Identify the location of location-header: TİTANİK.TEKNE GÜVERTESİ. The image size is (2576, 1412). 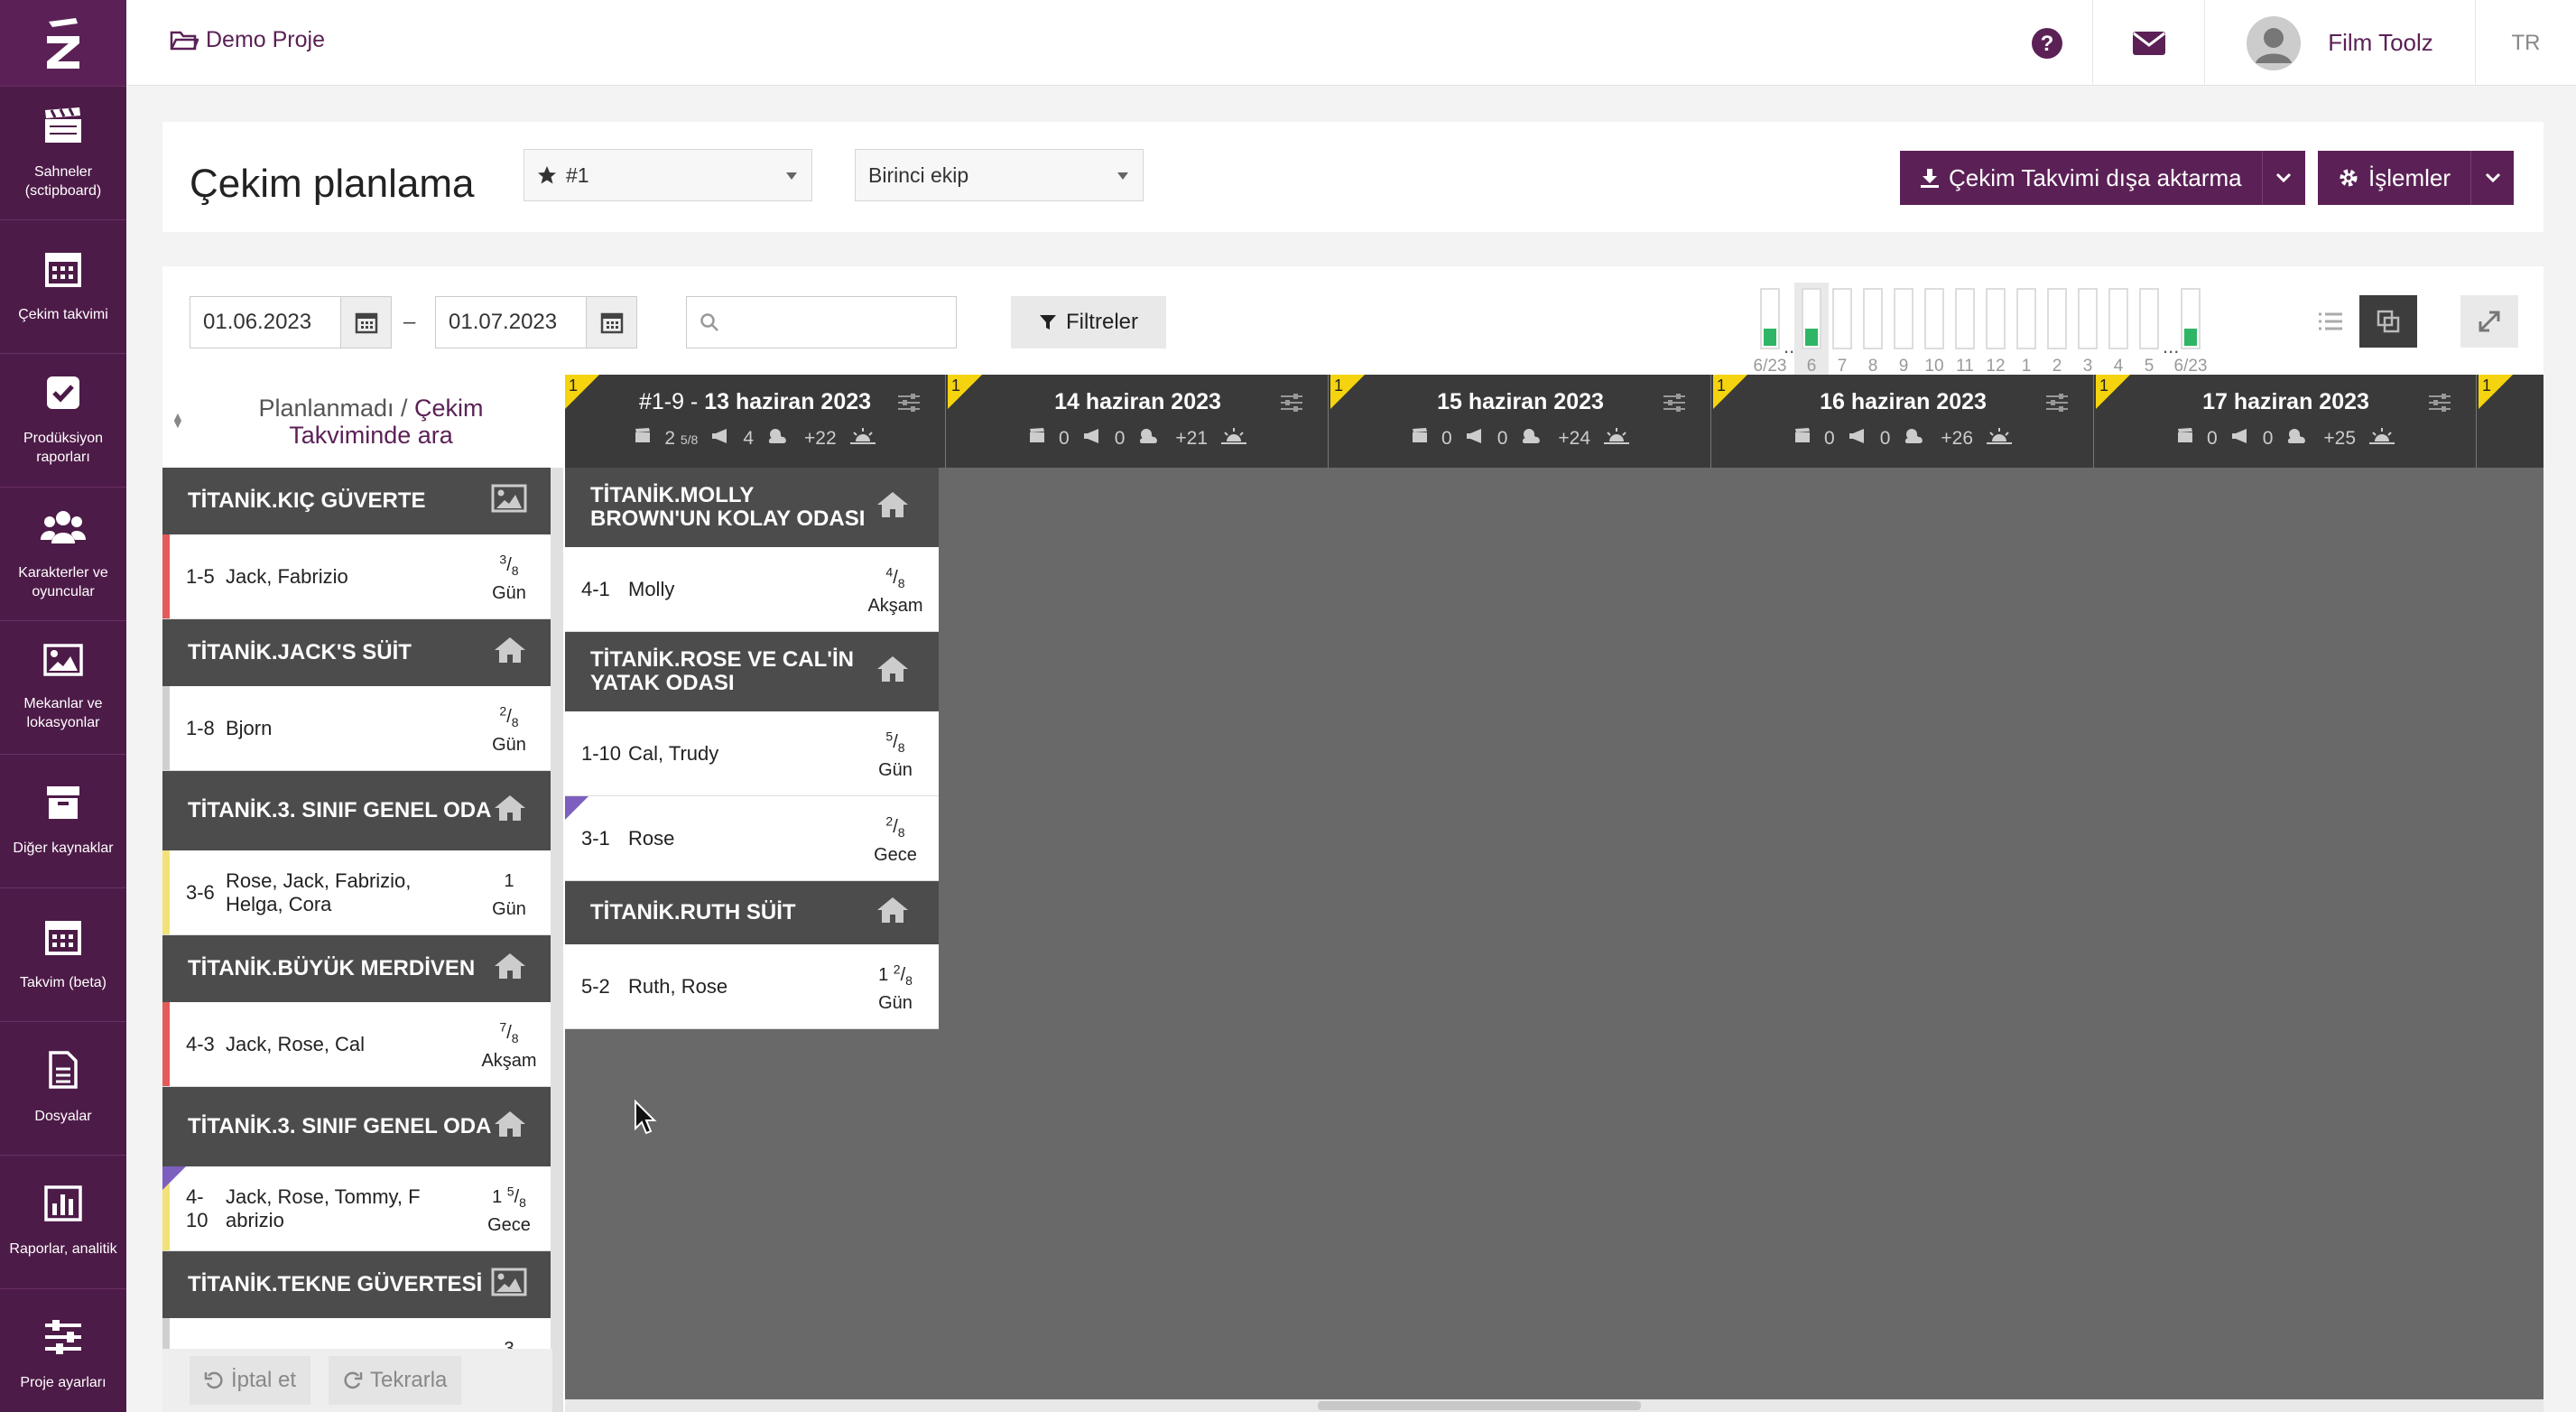
(357, 1284).